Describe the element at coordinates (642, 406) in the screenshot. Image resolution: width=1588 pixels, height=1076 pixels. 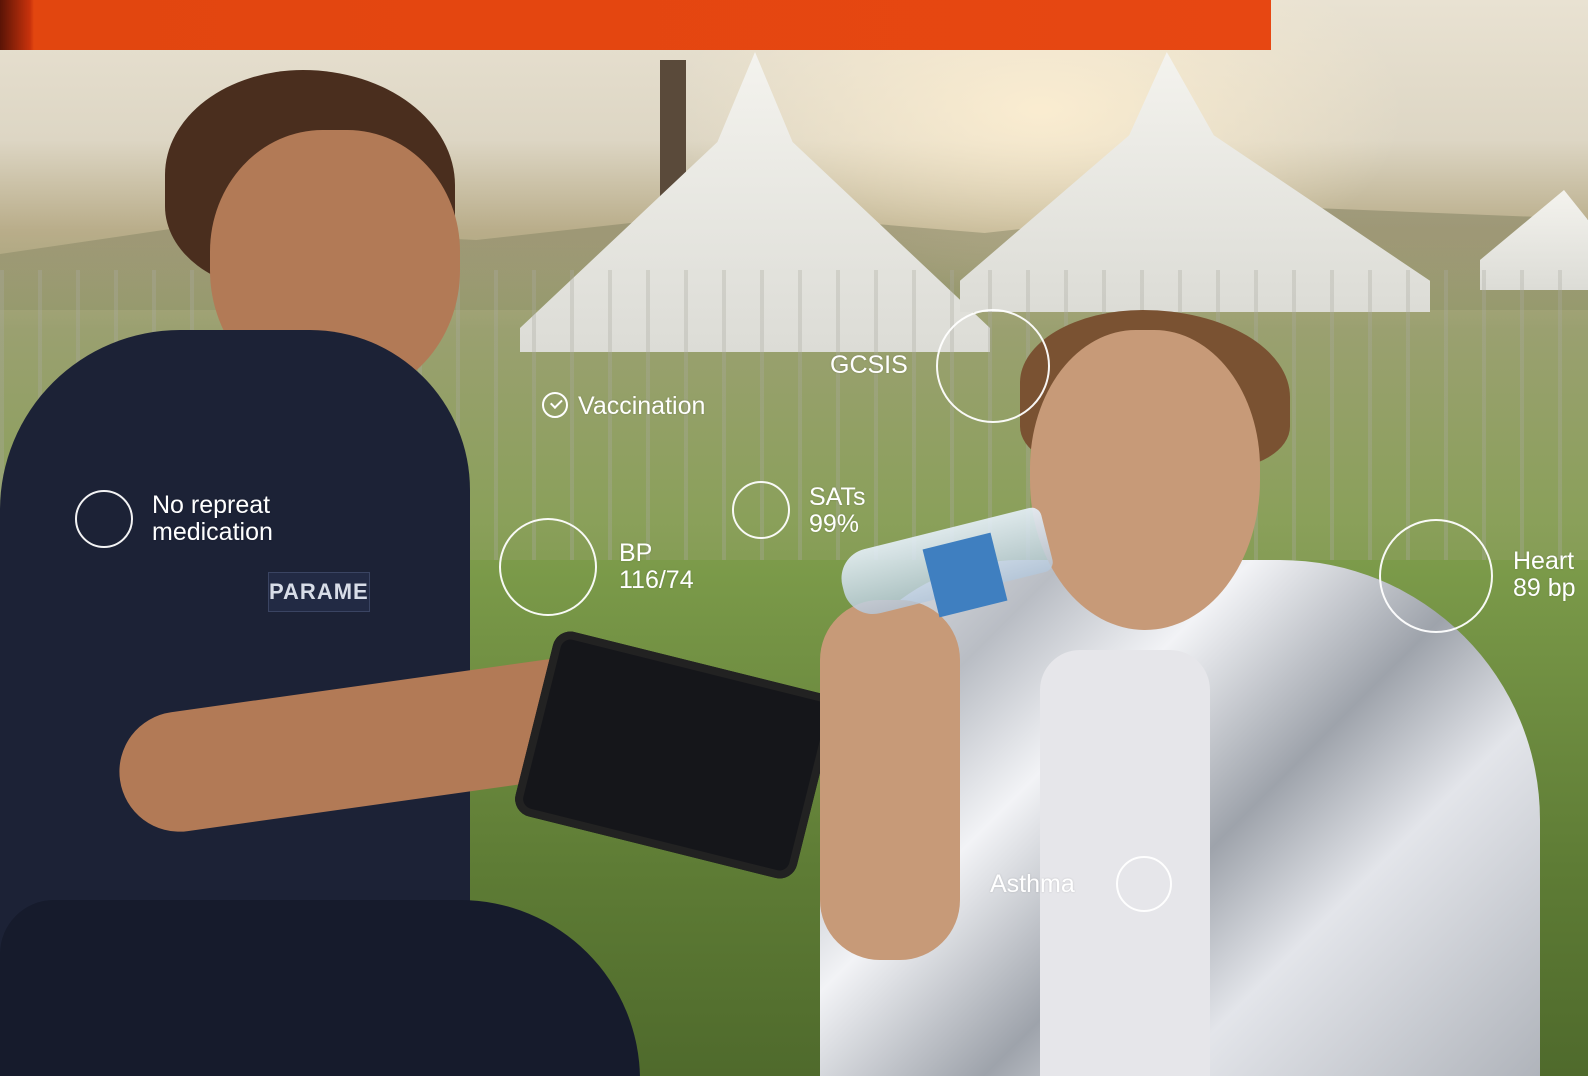
I see `vaccination-label: Vaccination` at that location.